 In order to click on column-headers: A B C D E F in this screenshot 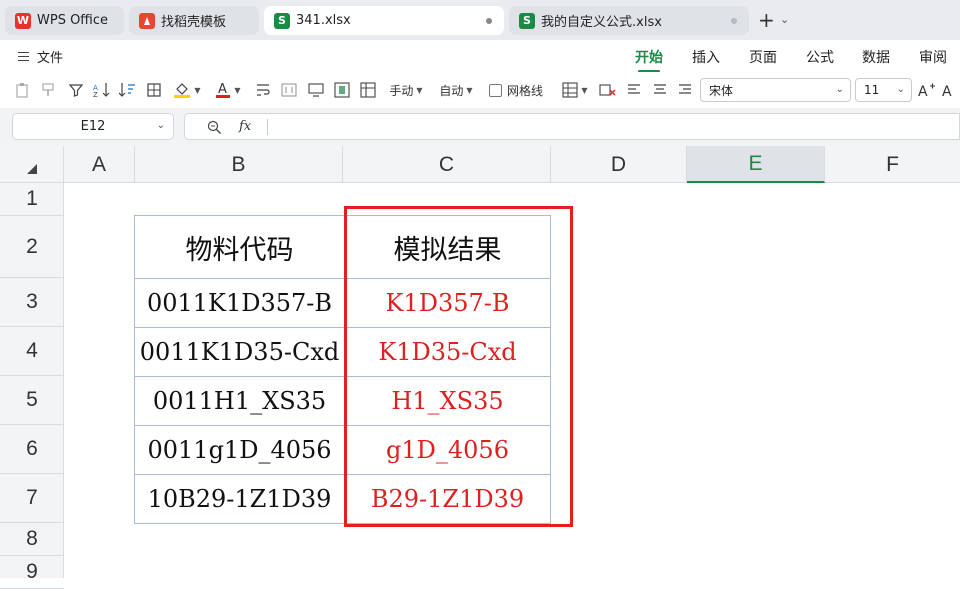, I will do `click(480, 164)`.